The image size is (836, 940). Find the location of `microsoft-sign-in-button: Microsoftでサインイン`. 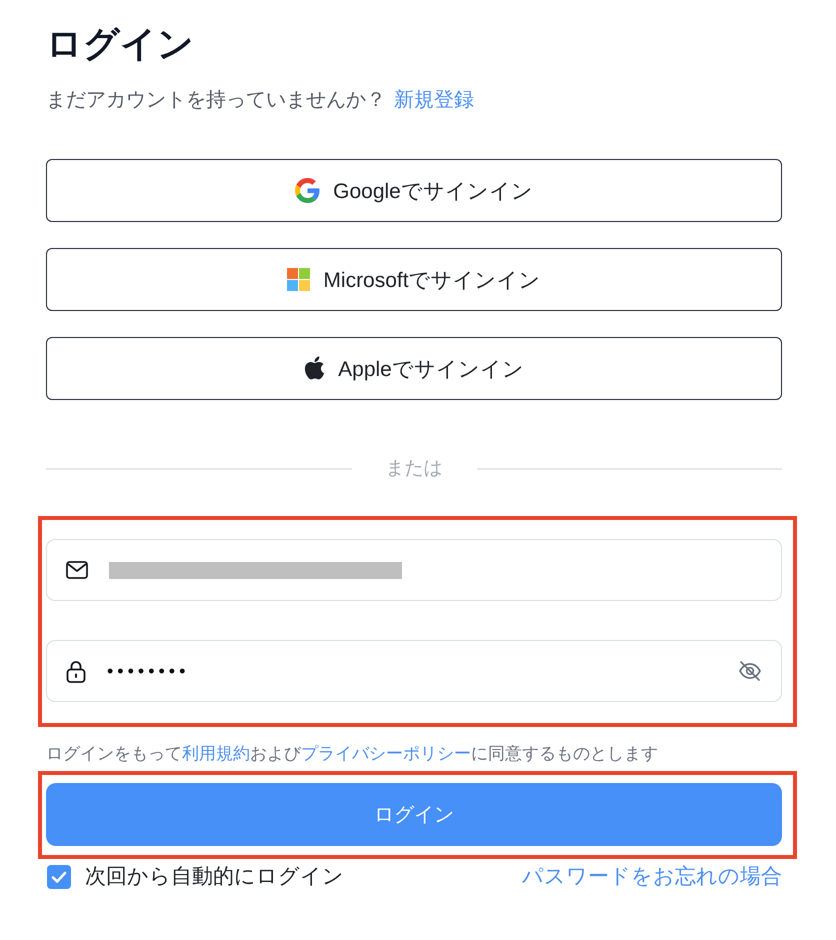

microsoft-sign-in-button: Microsoftでサインイン is located at coordinates (414, 279).